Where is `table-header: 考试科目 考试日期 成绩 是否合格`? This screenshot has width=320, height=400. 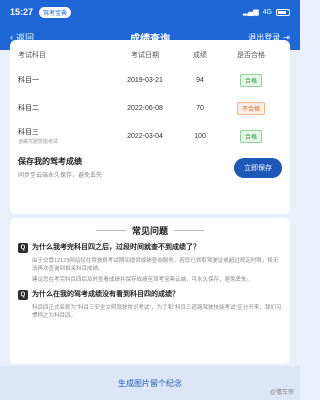
table-header: 考试科目 考试日期 成绩 是否合格 is located at coordinates (150, 55).